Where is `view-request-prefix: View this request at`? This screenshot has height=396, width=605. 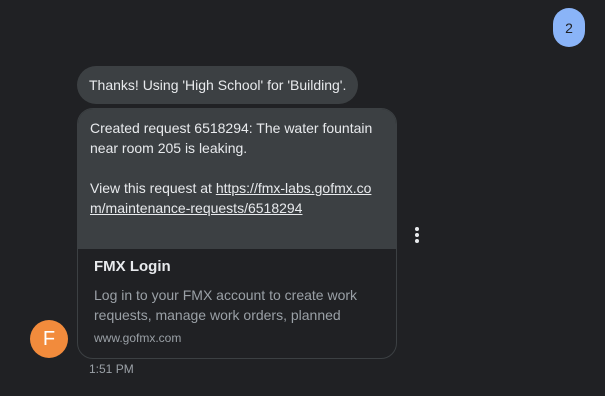
view-request-prefix: View this request at is located at coordinates (153, 188).